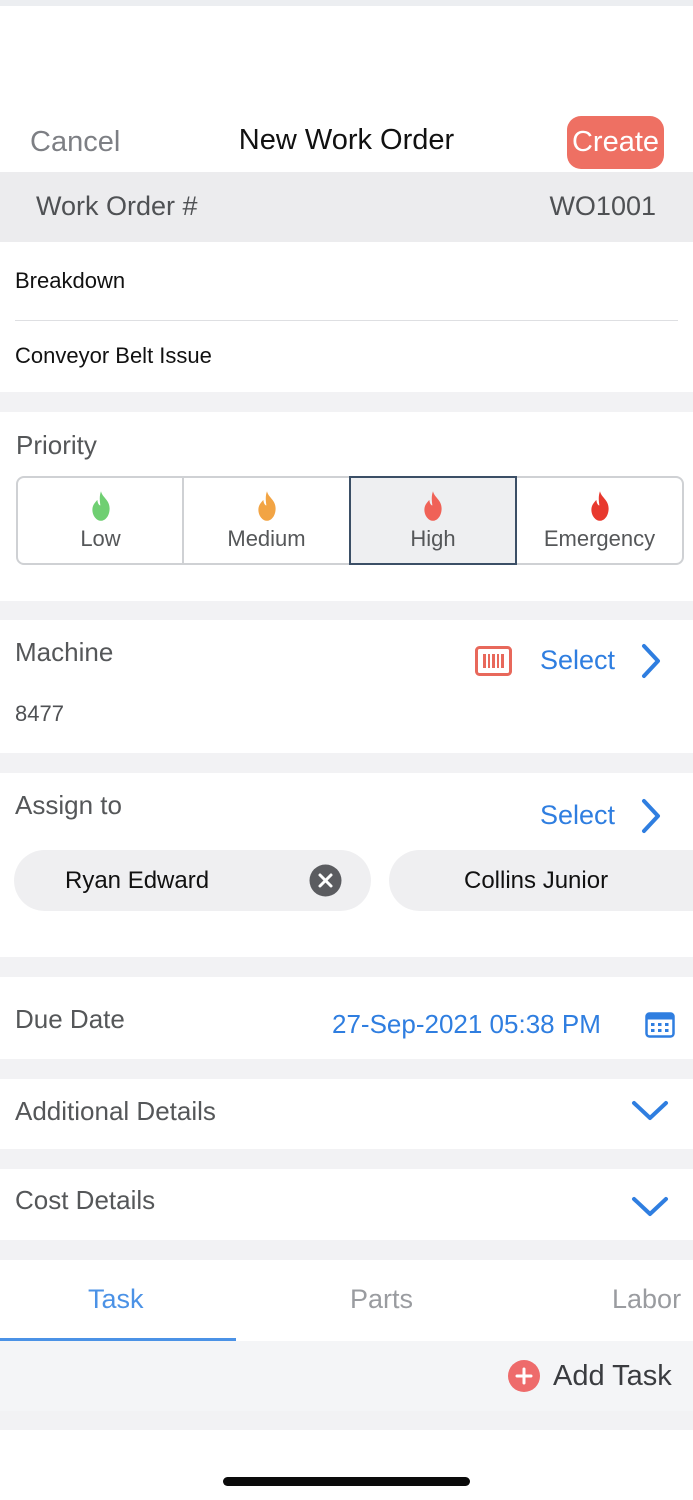 Image resolution: width=693 pixels, height=1500 pixels. What do you see at coordinates (599, 505) in the screenshot?
I see `flame-emergency-icon` at bounding box center [599, 505].